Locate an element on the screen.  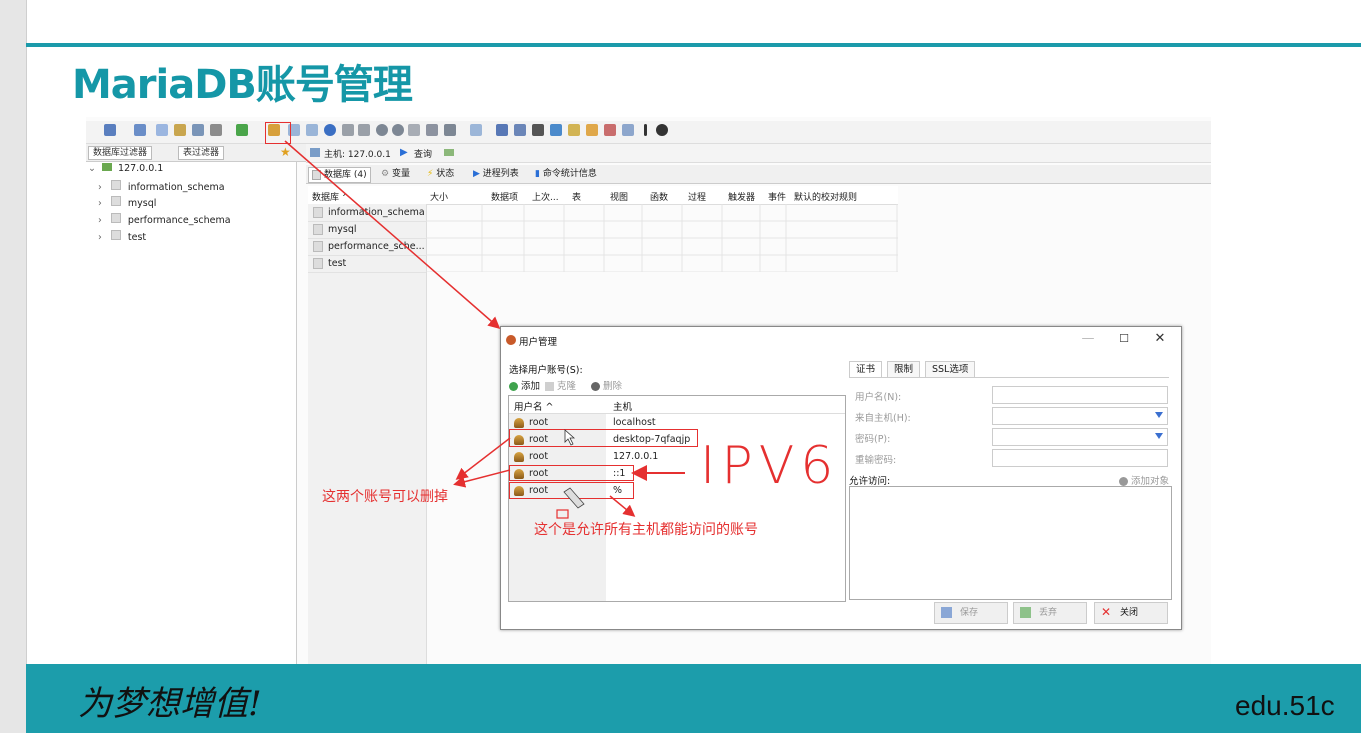
annotation-ipv6: IPV6 is located at coordinates (770, 466).